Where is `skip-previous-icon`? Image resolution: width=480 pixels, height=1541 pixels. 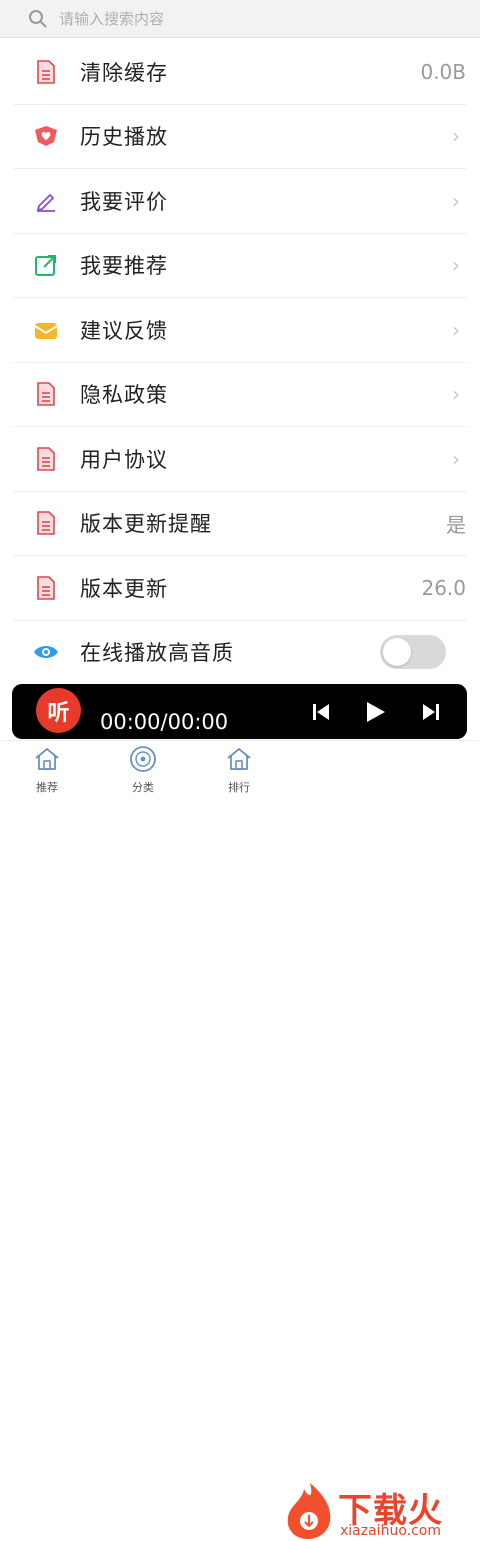 skip-previous-icon is located at coordinates (321, 712).